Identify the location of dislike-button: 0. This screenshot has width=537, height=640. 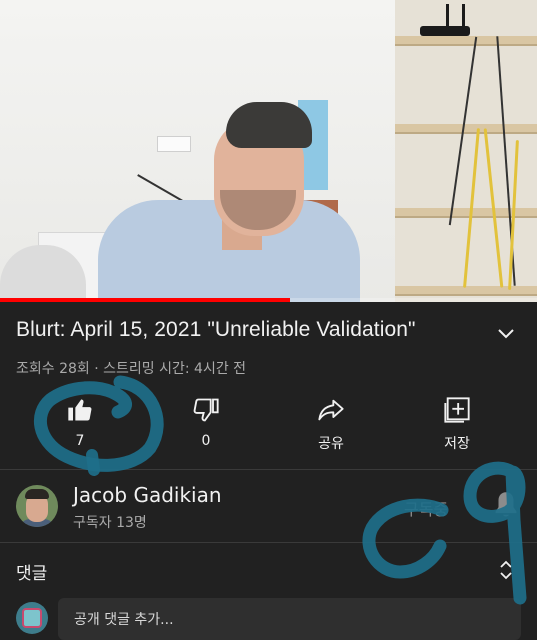
(206, 427).